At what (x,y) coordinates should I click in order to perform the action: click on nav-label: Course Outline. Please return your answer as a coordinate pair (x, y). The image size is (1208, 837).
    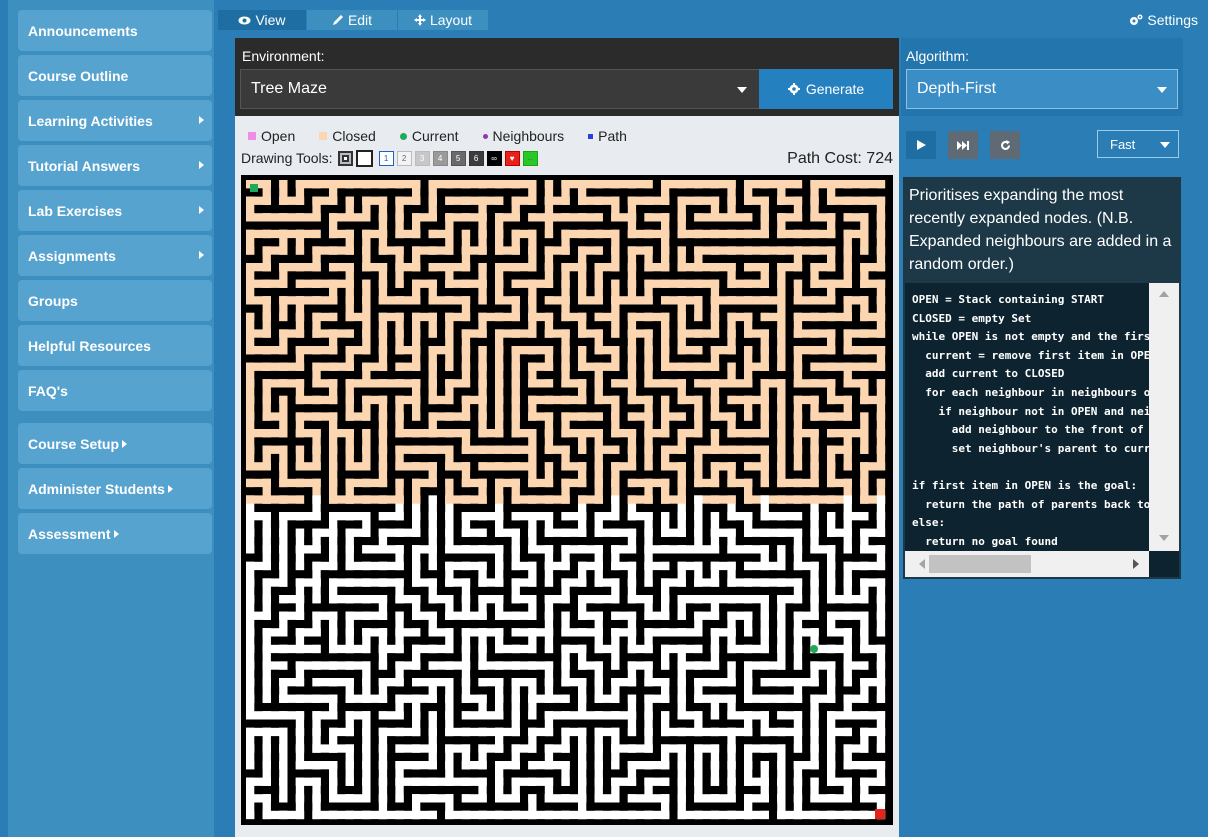
    Looking at the image, I should click on (78, 75).